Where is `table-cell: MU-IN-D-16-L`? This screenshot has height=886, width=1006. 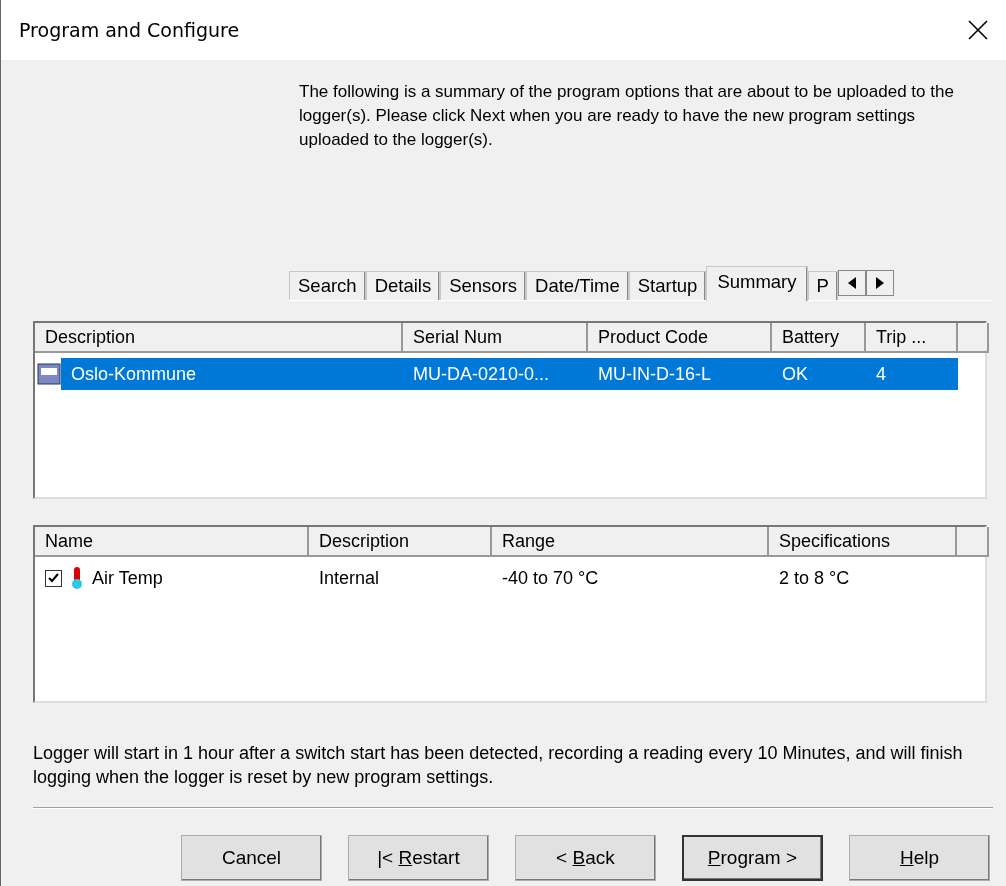 table-cell: MU-IN-D-16-L is located at coordinates (680, 374).